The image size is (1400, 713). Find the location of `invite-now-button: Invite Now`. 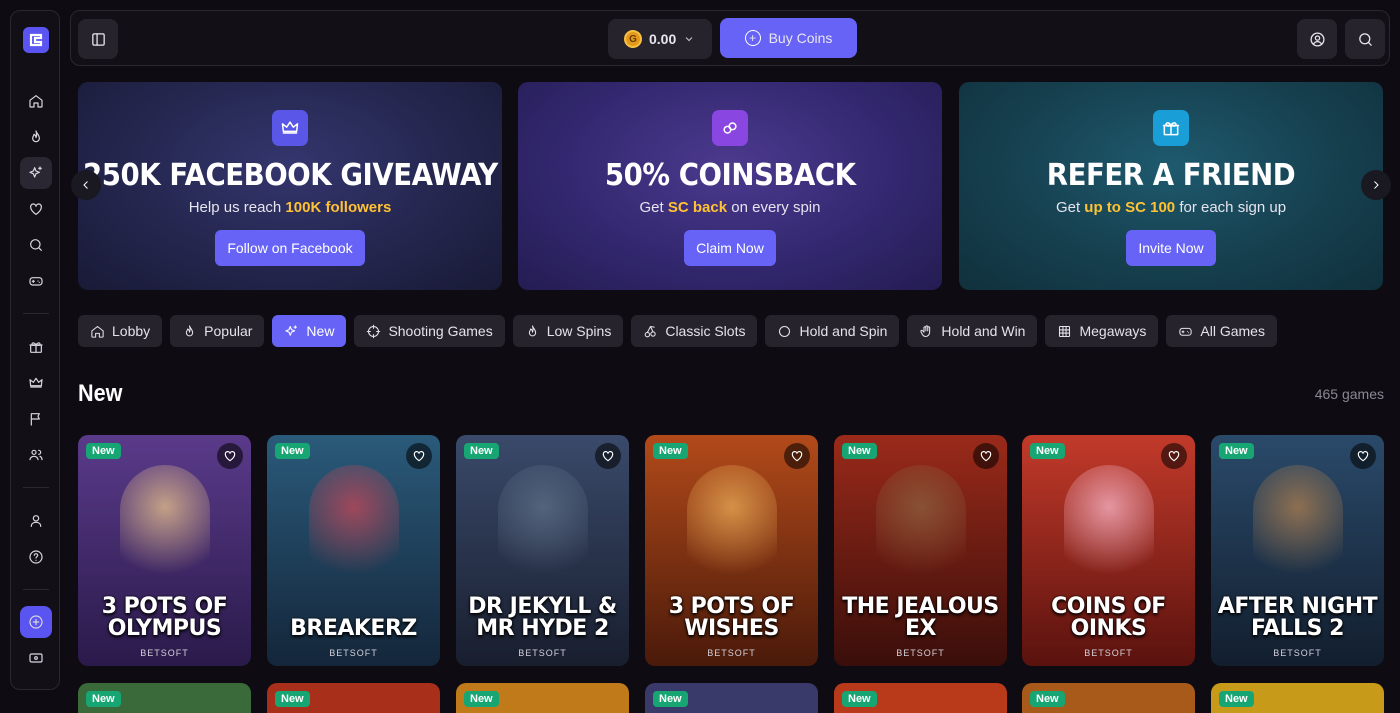

invite-now-button: Invite Now is located at coordinates (1171, 248).